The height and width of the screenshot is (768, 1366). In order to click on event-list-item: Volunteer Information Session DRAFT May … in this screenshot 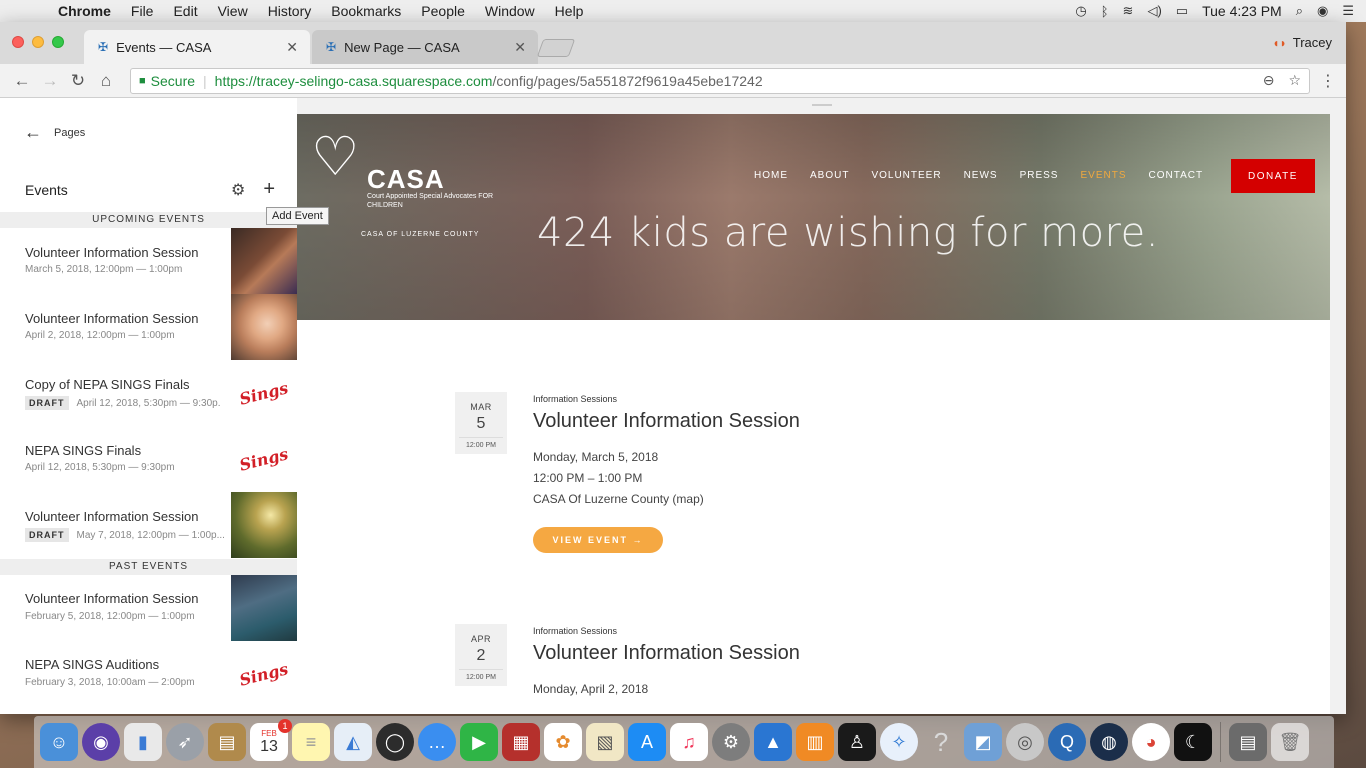, I will do `click(148, 525)`.